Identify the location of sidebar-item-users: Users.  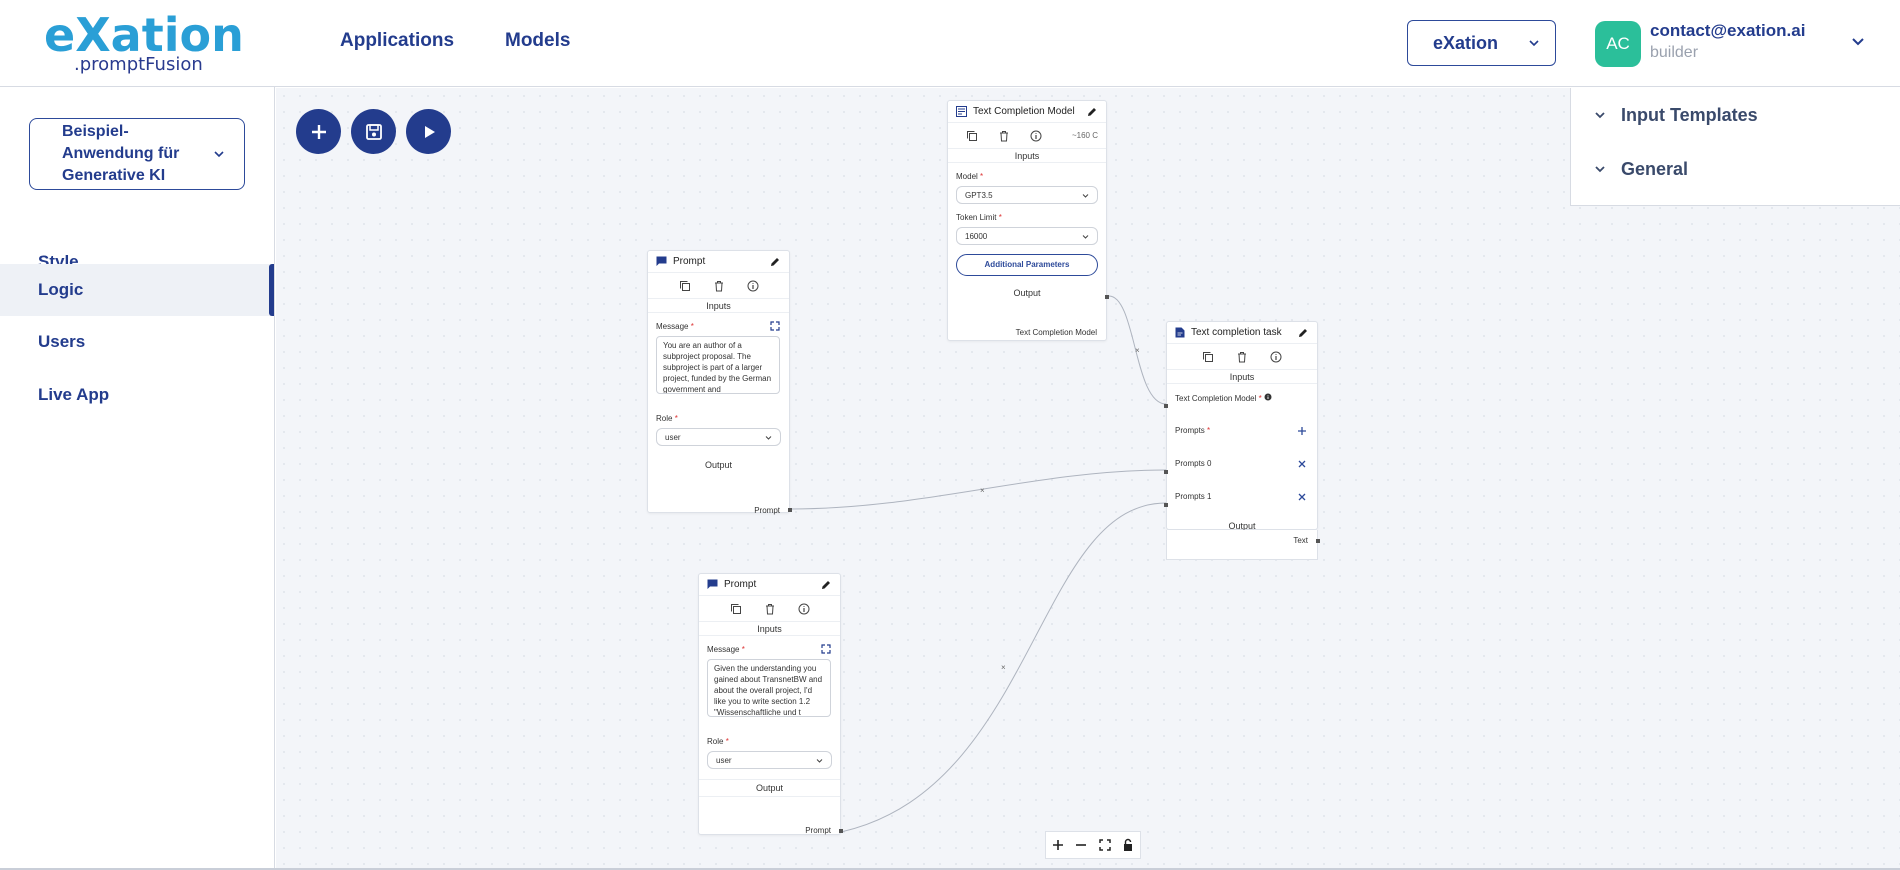
(137, 342).